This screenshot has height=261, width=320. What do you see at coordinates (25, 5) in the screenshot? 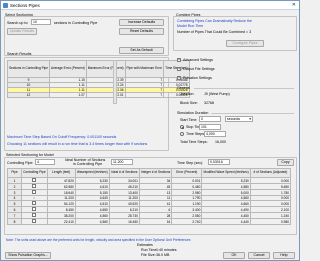
I see `window-title: Sections Pipes` at bounding box center [25, 5].